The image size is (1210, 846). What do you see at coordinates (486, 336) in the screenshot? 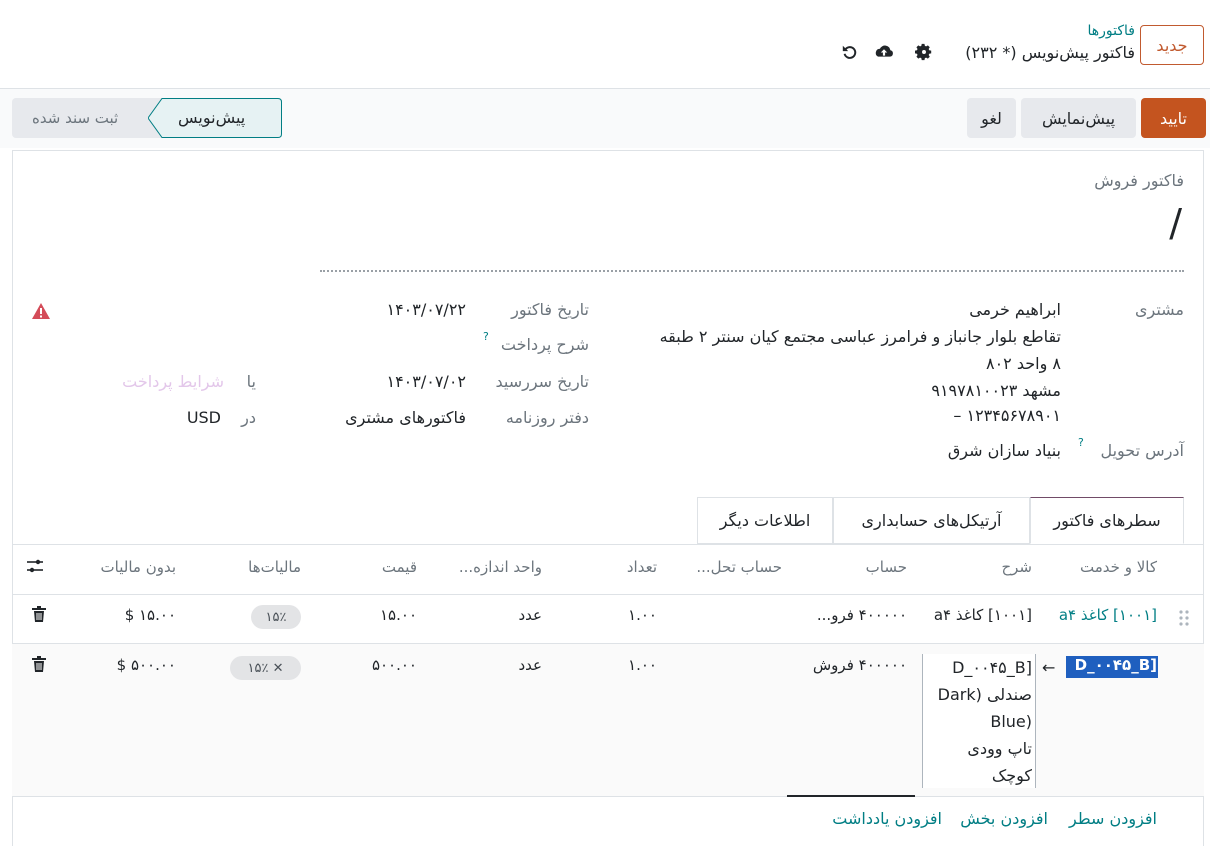
I see `payment-reference-help-icon: ?` at bounding box center [486, 336].